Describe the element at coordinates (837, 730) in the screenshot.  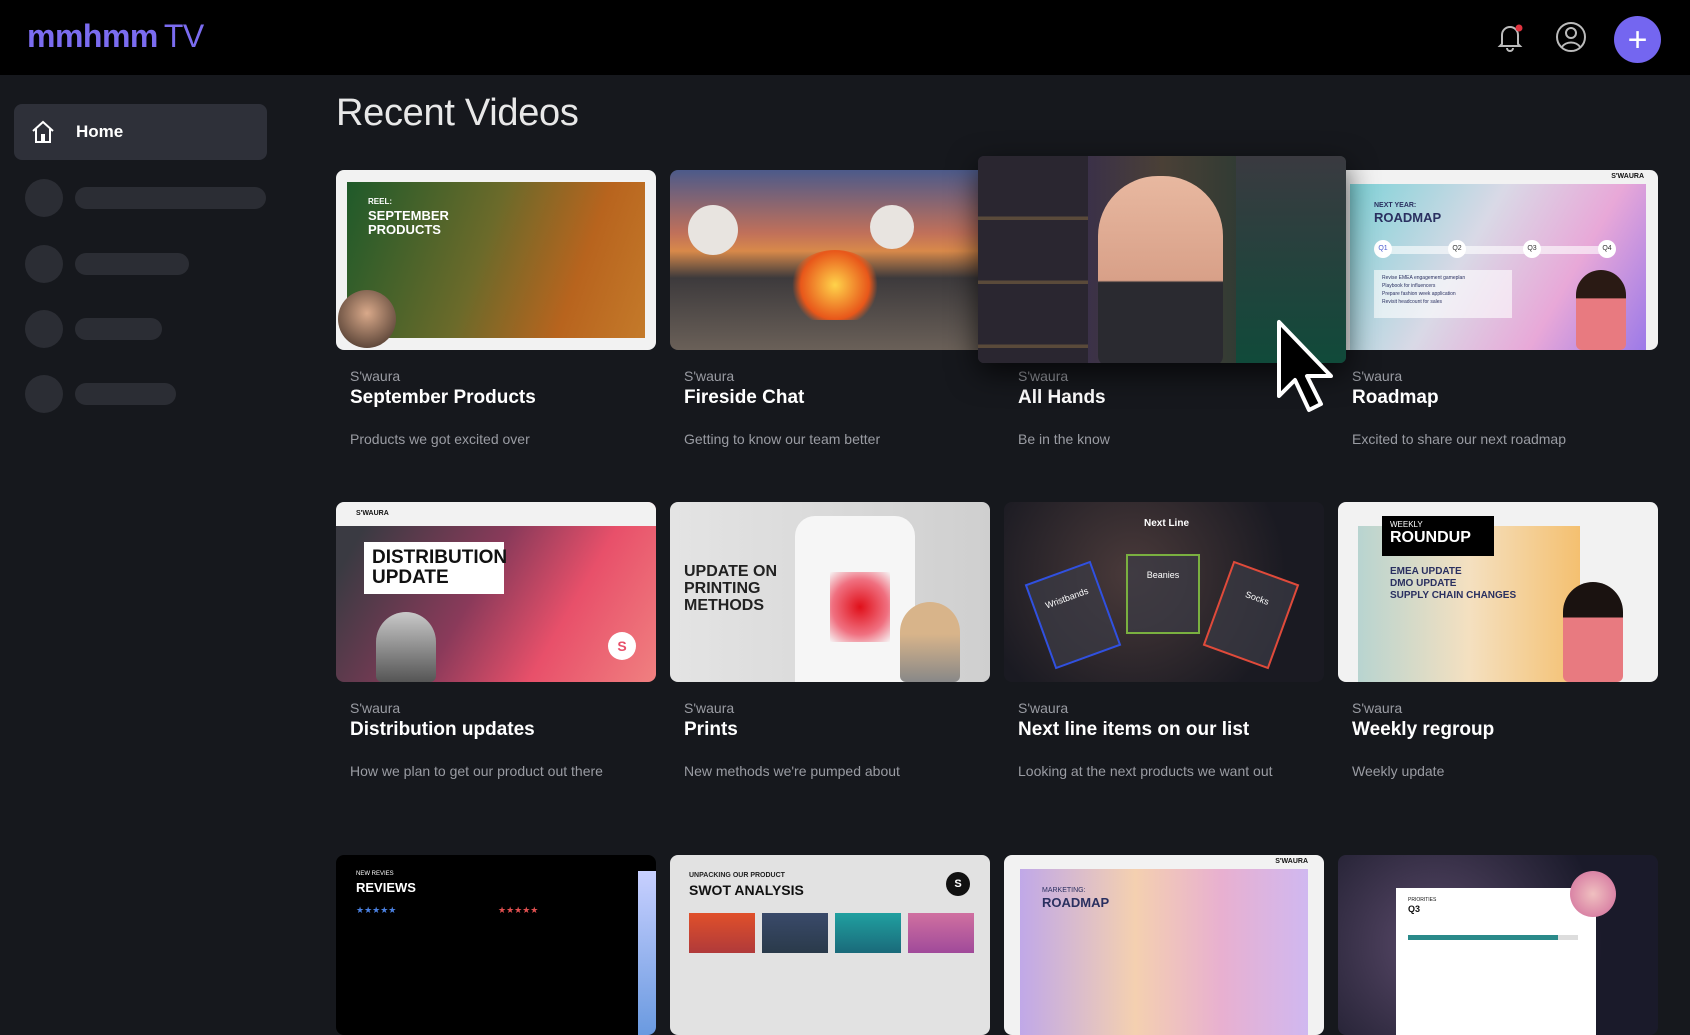
I see `video-title: Prints` at that location.